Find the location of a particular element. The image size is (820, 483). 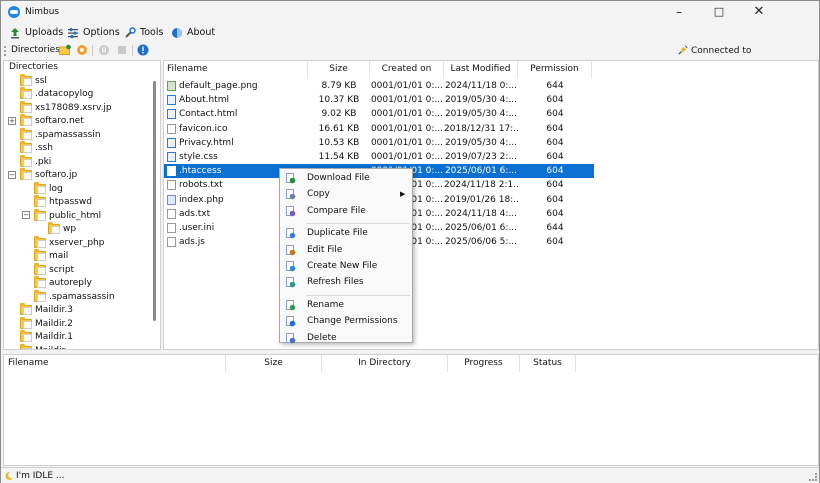

transfer-column-header: Status is located at coordinates (548, 363).